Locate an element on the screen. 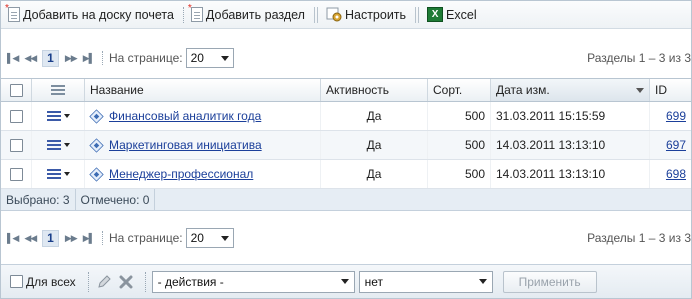 This screenshot has height=299, width=692. action-select: - действия - is located at coordinates (253, 281).